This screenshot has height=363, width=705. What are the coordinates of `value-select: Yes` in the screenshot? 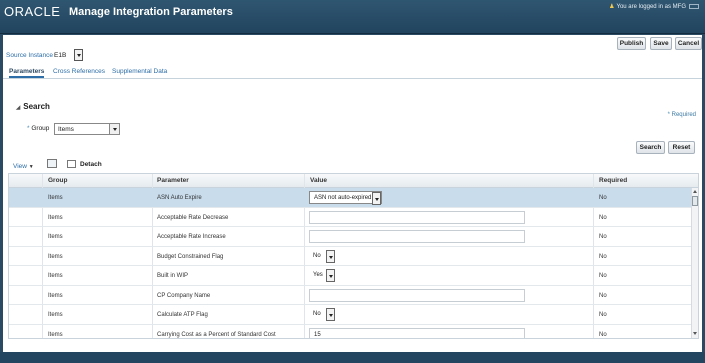 It's located at (322, 275).